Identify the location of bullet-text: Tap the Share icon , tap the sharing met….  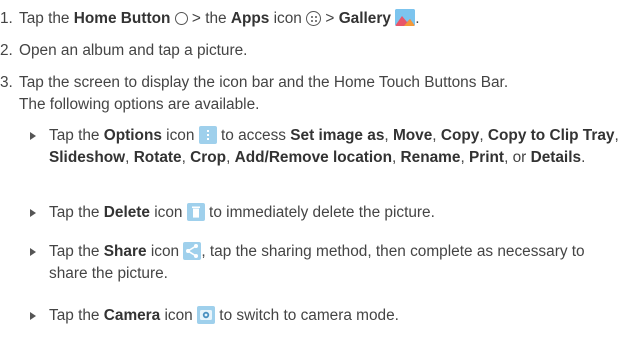
(317, 262).